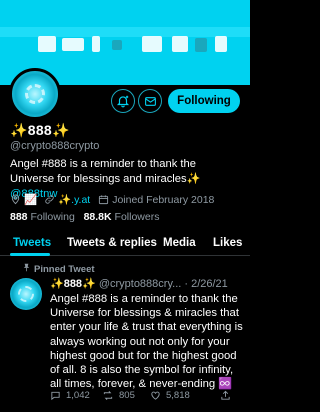  What do you see at coordinates (178, 395) in the screenshot?
I see `like-count: 5,818` at bounding box center [178, 395].